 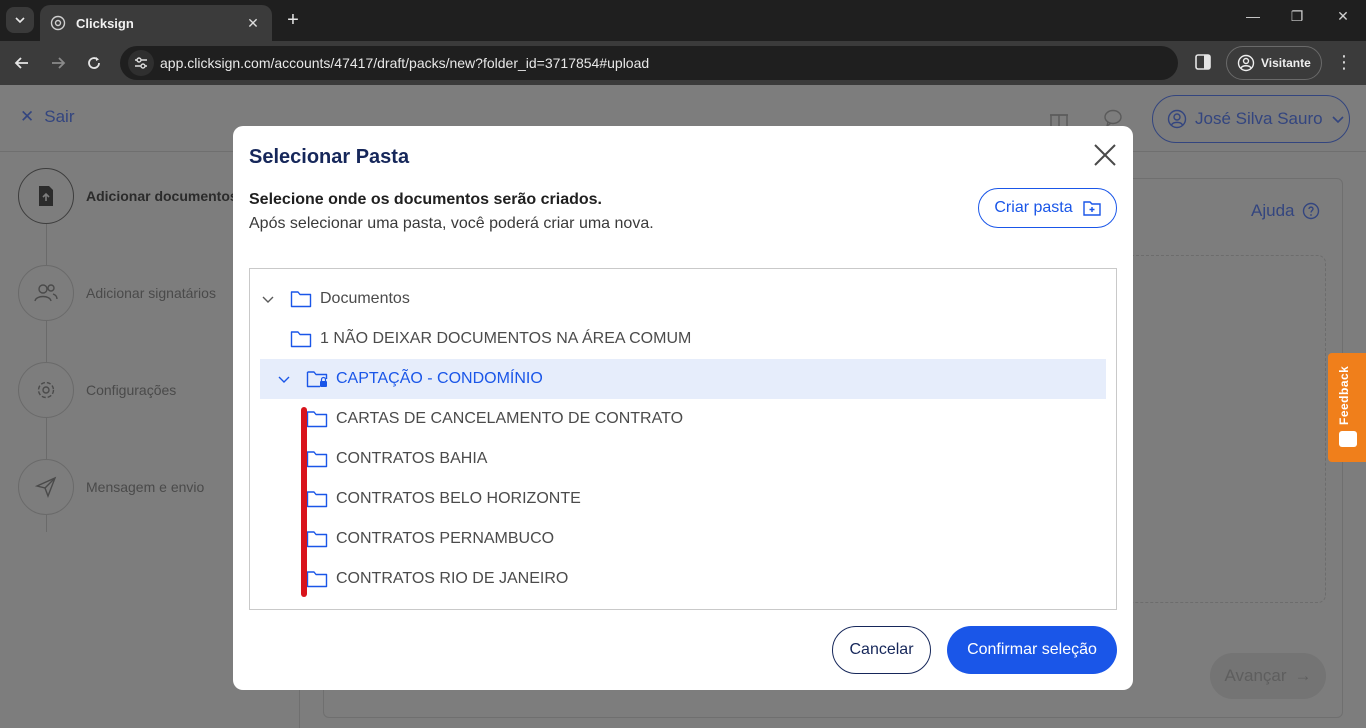 I want to click on cancel-button: Cancelar, so click(x=881, y=650).